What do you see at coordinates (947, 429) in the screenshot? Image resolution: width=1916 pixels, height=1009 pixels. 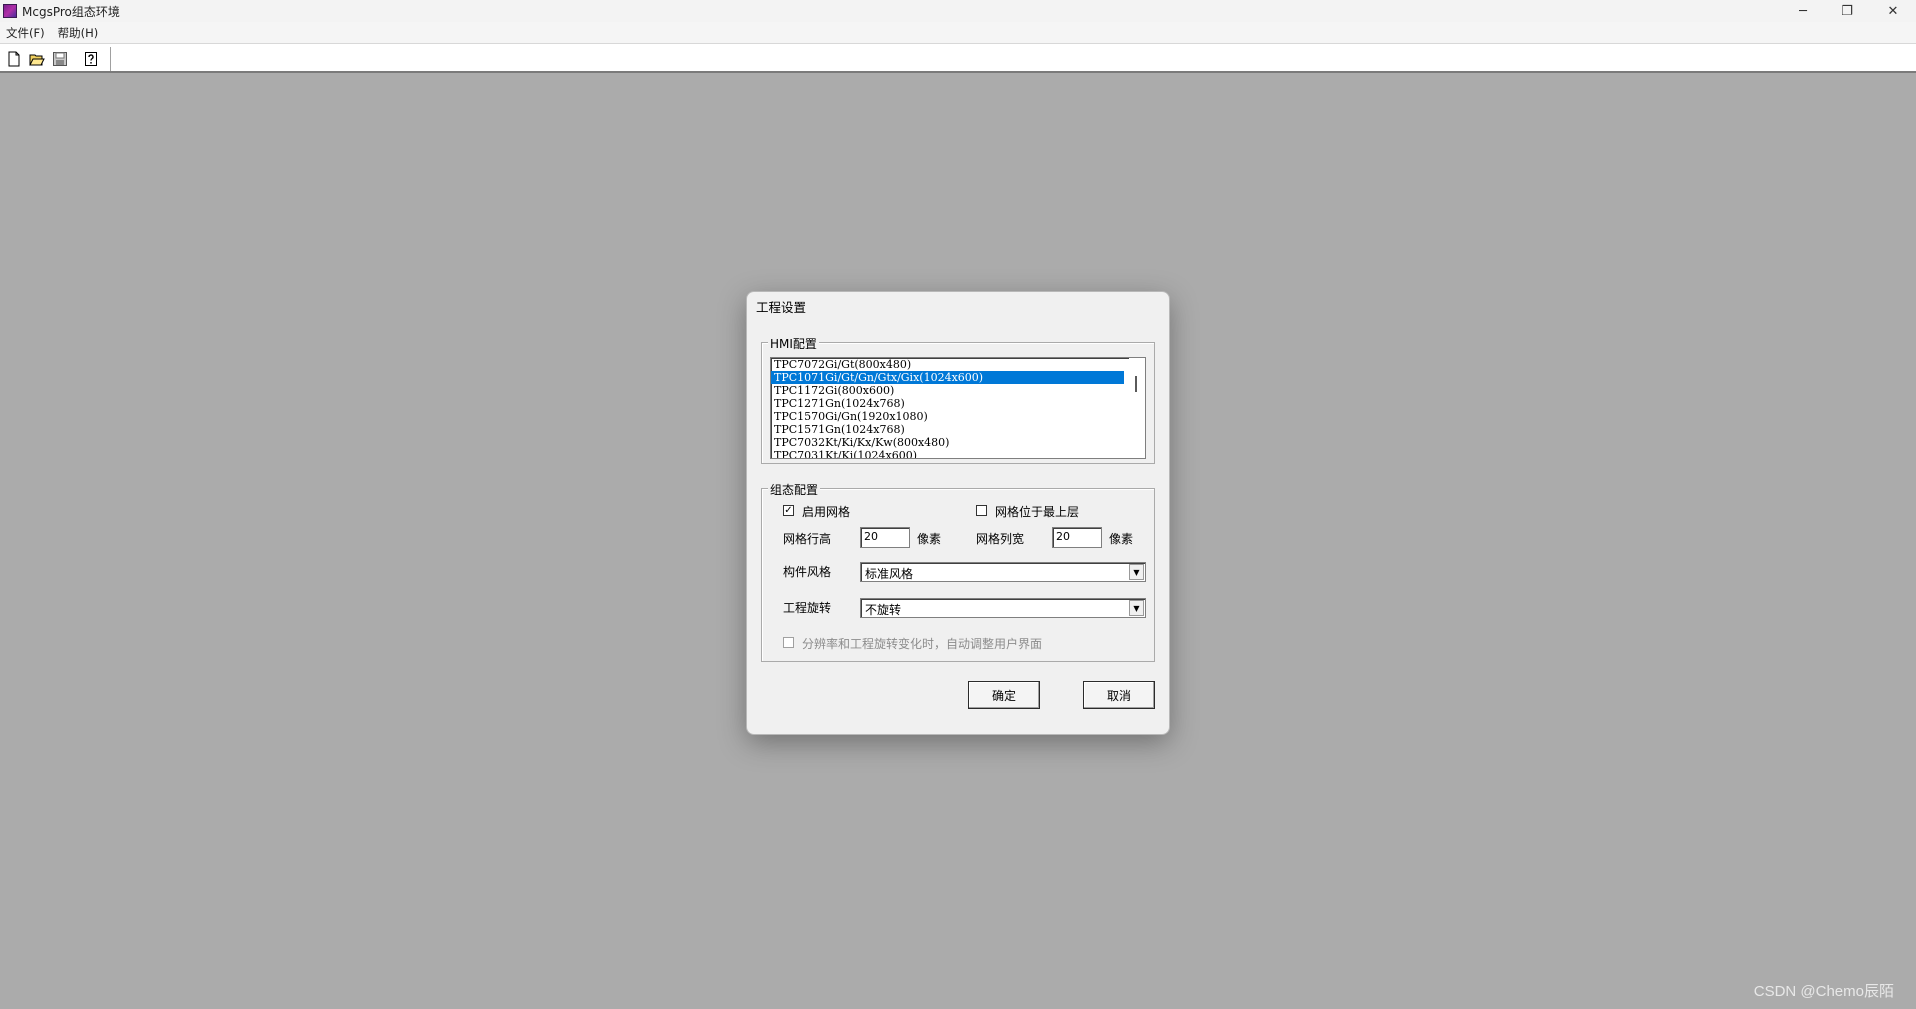 I see `list-item: TPC1571Gn(1024x768)` at bounding box center [947, 429].